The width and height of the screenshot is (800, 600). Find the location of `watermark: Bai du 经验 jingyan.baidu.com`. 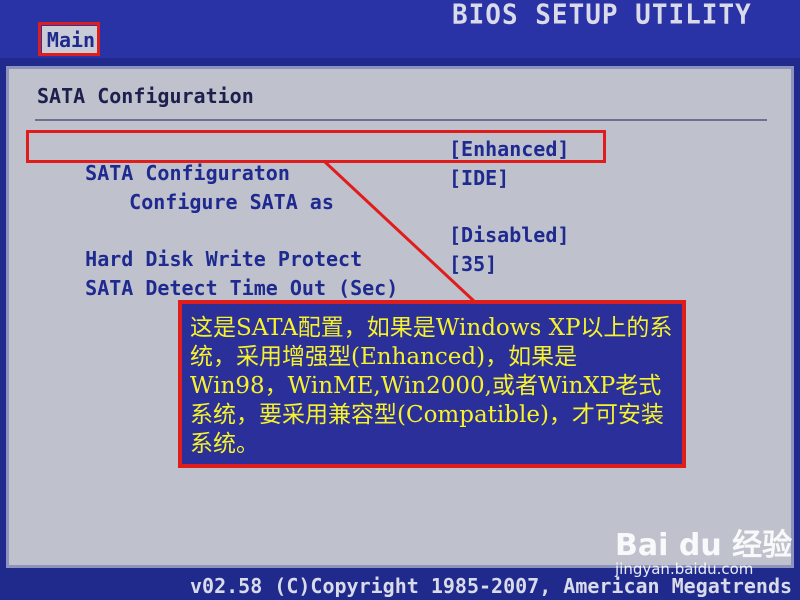

watermark: Bai du 经验 jingyan.baidu.com is located at coordinates (704, 549).